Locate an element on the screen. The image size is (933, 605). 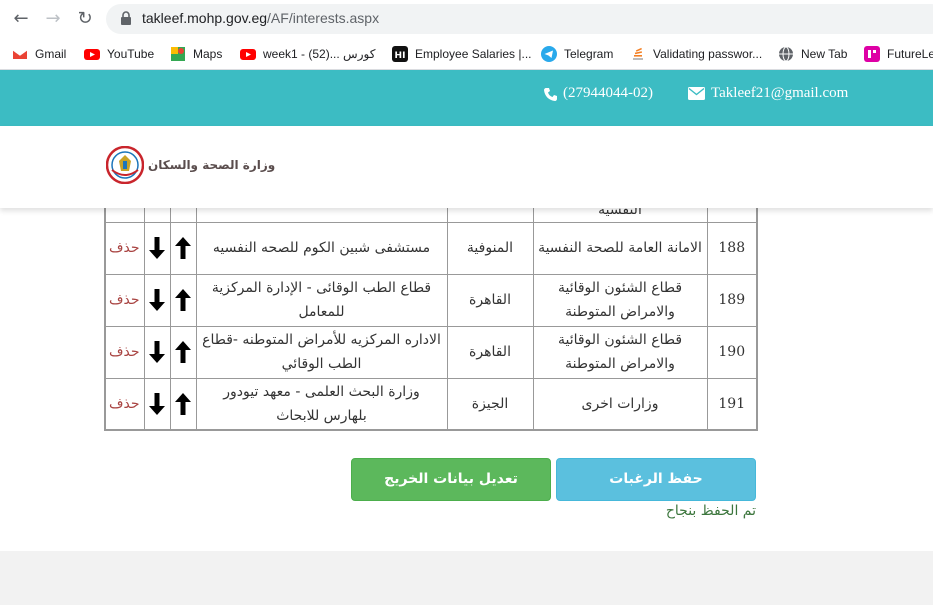
futurelearn-icon is located at coordinates (872, 54).